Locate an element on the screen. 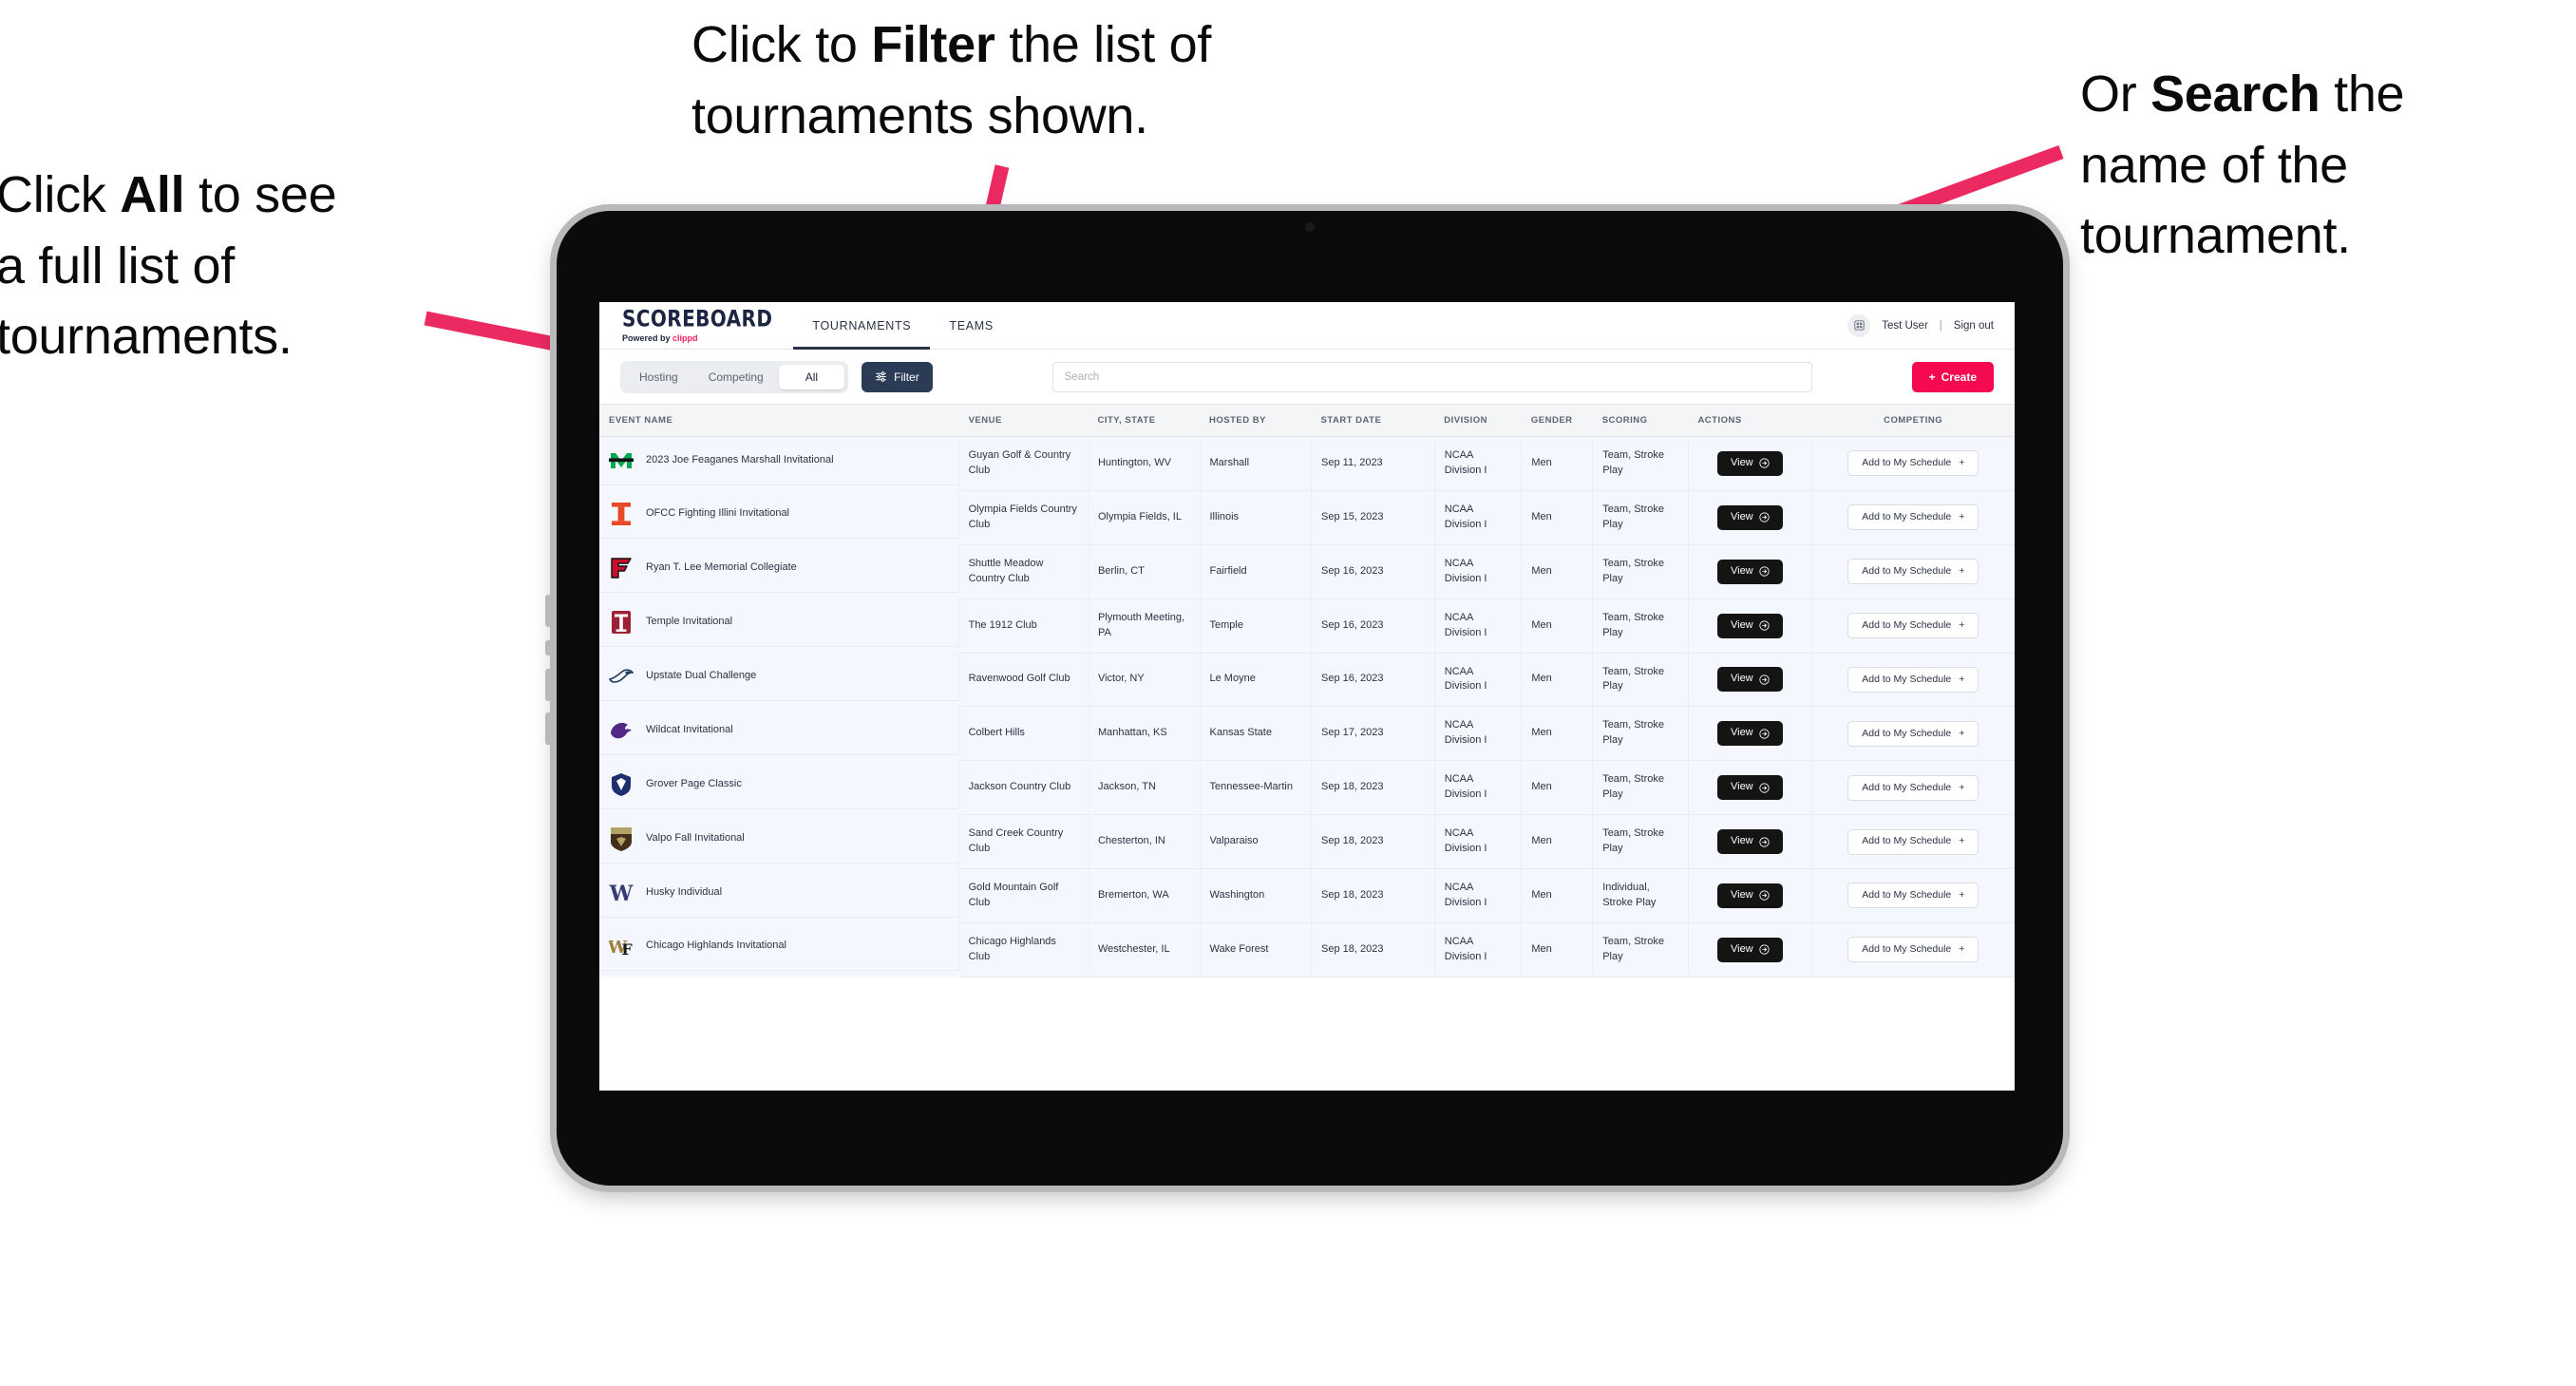  nav-tab-teams: TEAMS is located at coordinates (971, 325).